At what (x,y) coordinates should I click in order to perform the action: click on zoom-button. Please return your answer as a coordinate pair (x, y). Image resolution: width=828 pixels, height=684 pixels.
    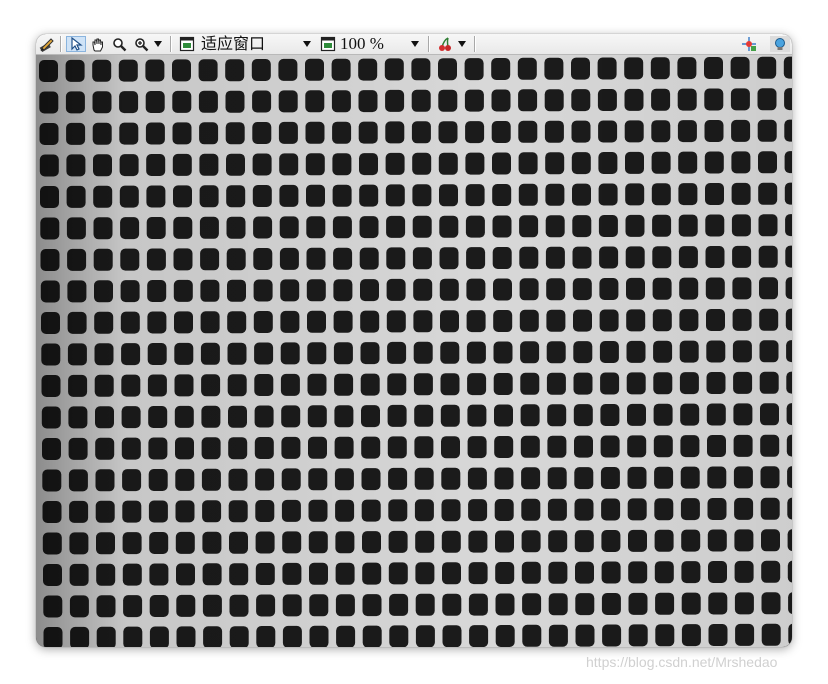
    Looking at the image, I should click on (119, 44).